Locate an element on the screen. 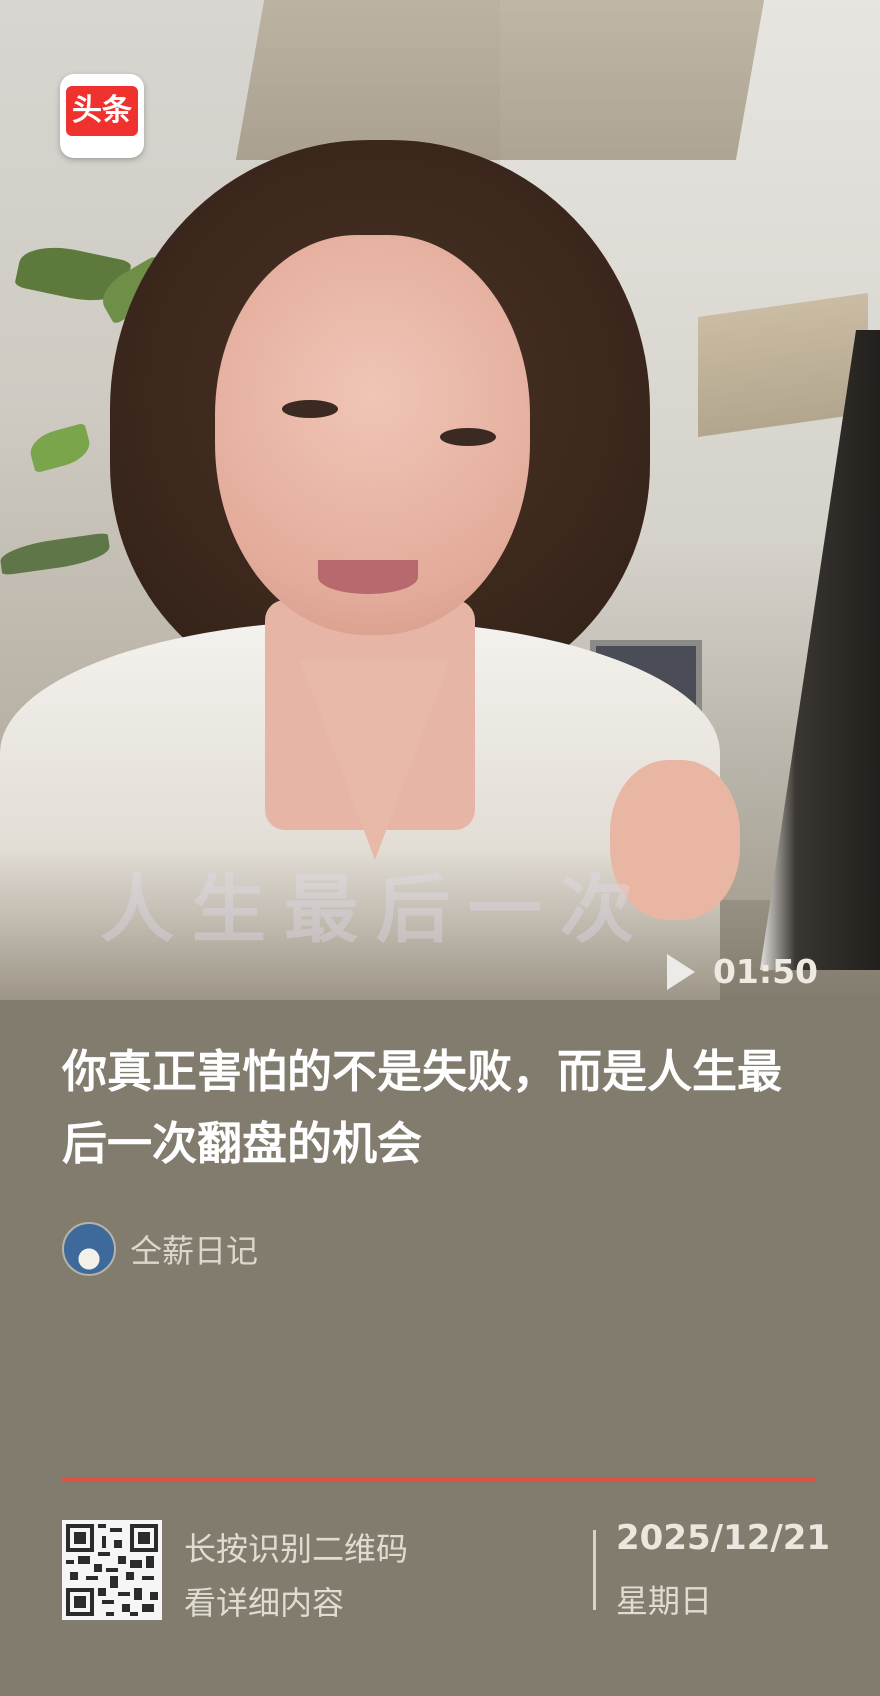  duration-label: 01:50 is located at coordinates (765, 971).